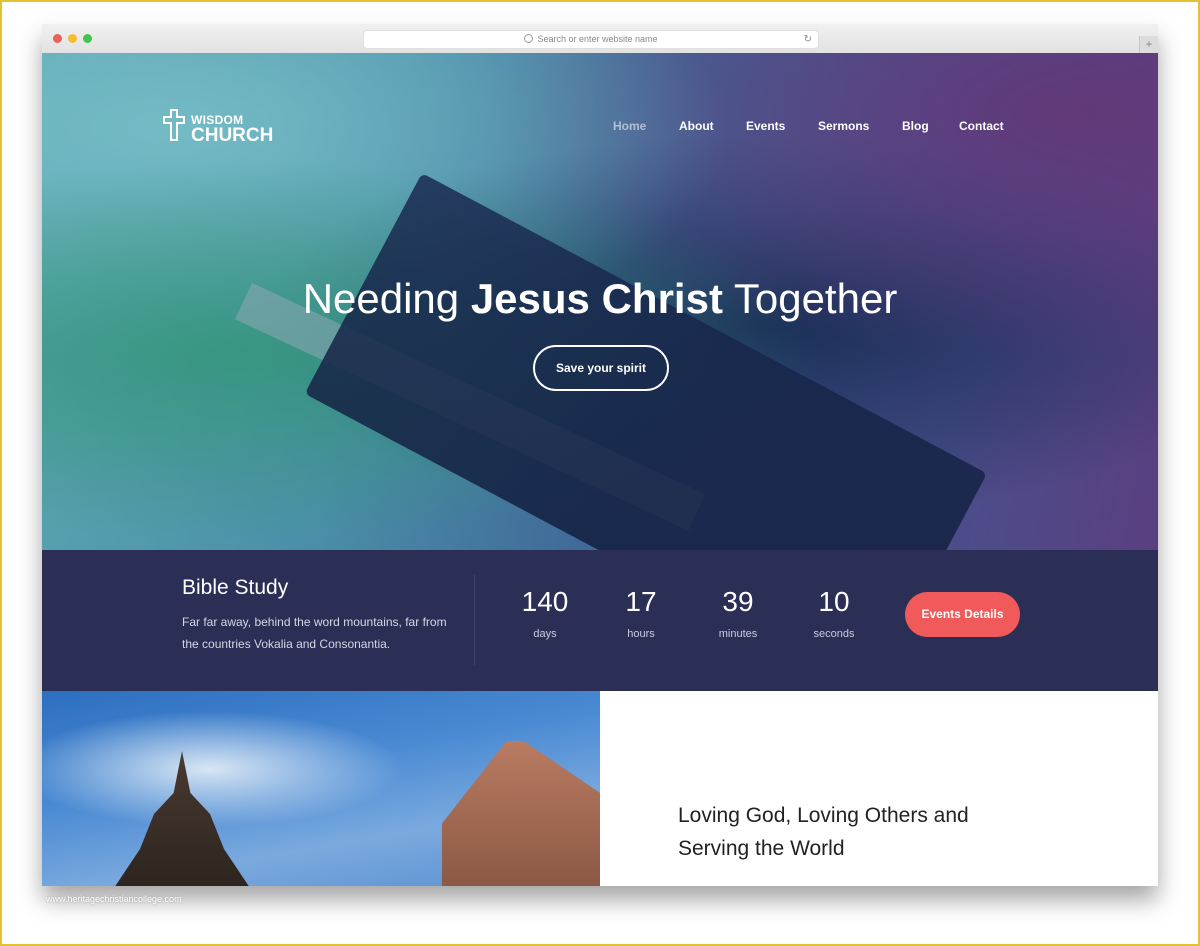 The width and height of the screenshot is (1200, 946). Describe the element at coordinates (545, 634) in the screenshot. I see `countdown-unit: days` at that location.